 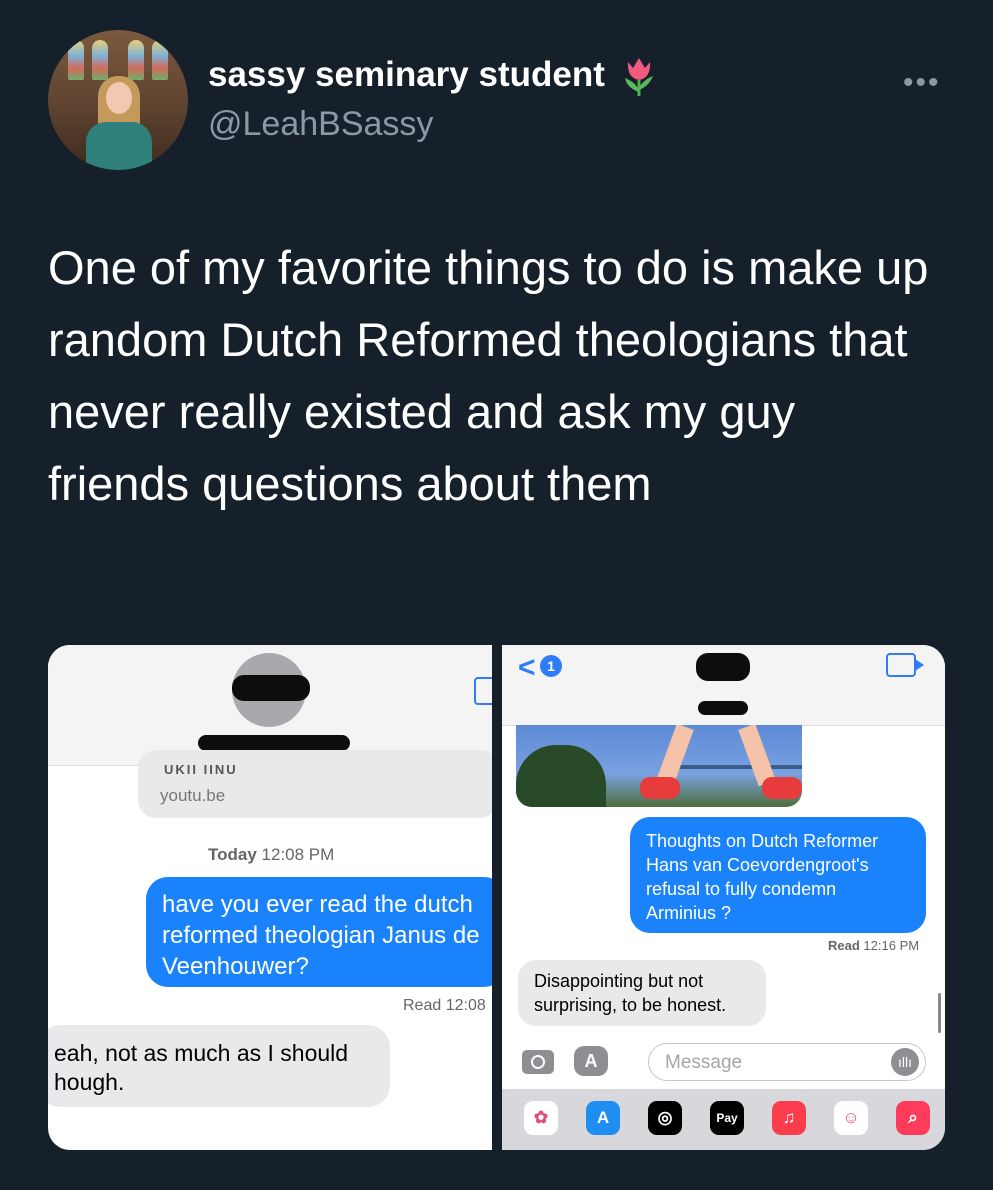 I want to click on camera-icon, so click(x=538, y=1062).